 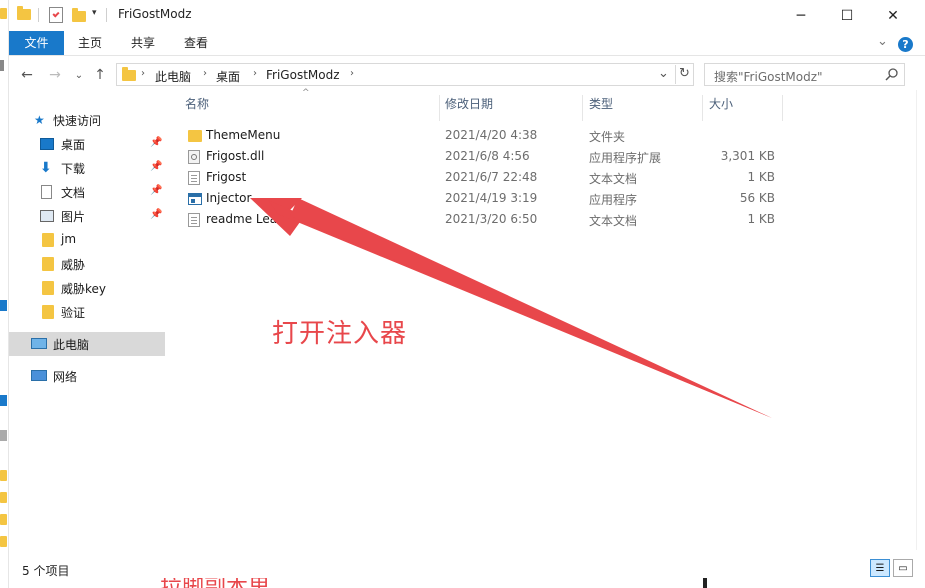 I want to click on column-header-name: 名称, so click(x=197, y=103).